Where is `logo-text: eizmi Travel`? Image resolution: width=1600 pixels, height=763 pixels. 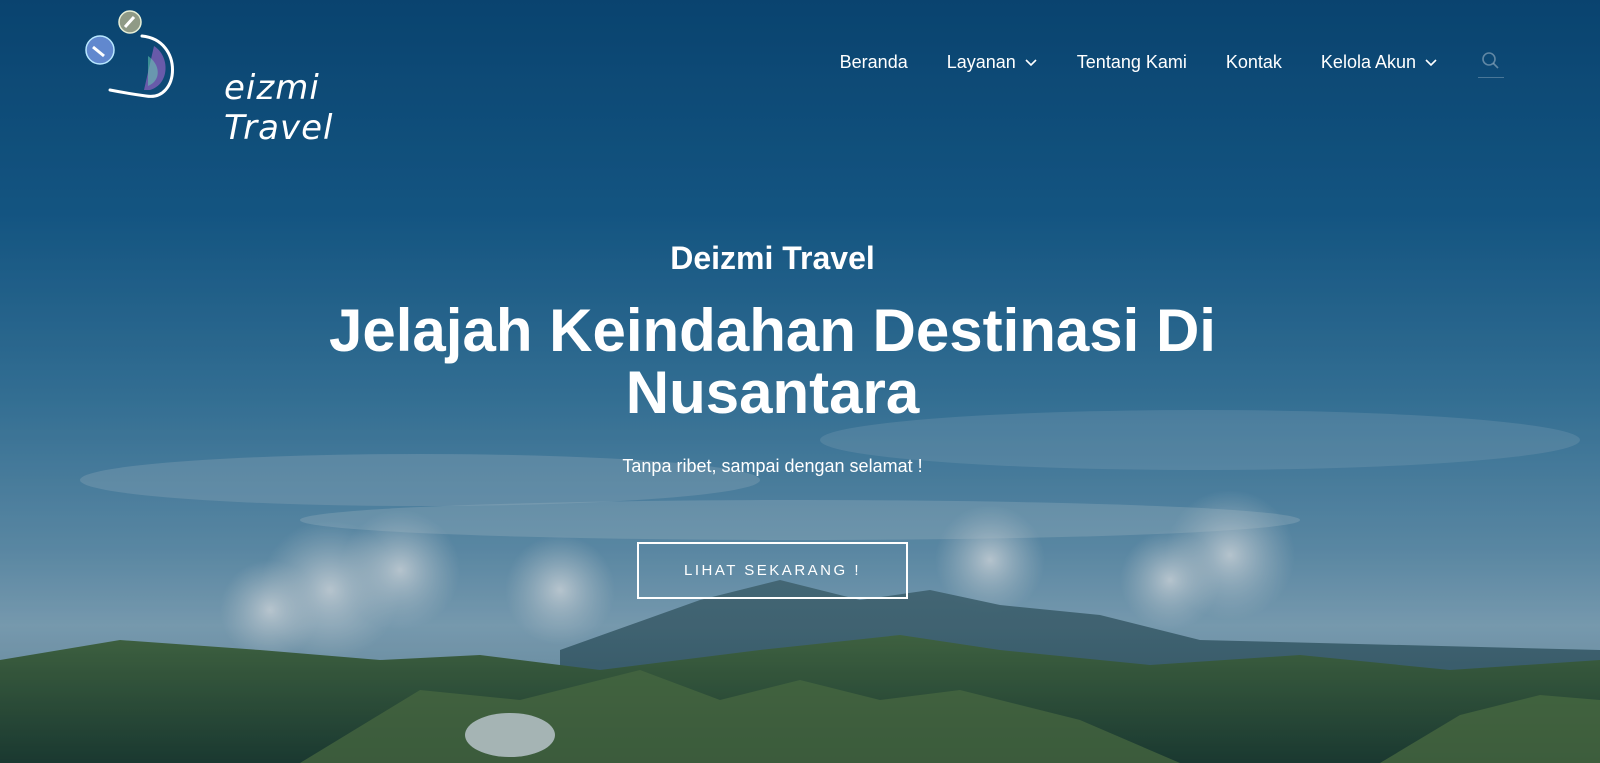 logo-text: eizmi Travel is located at coordinates (279, 108).